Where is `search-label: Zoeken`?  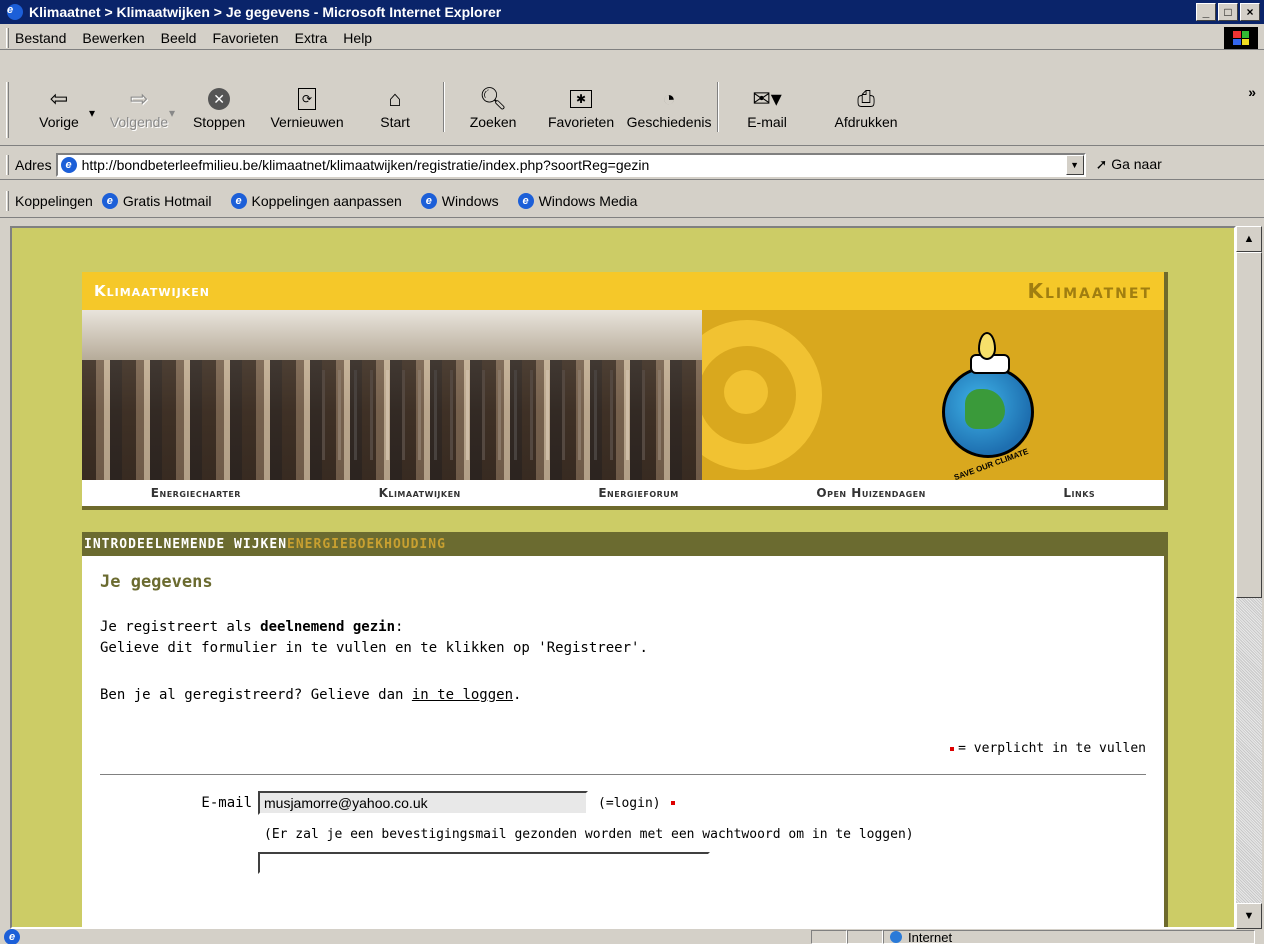
search-label: Zoeken is located at coordinates (493, 122).